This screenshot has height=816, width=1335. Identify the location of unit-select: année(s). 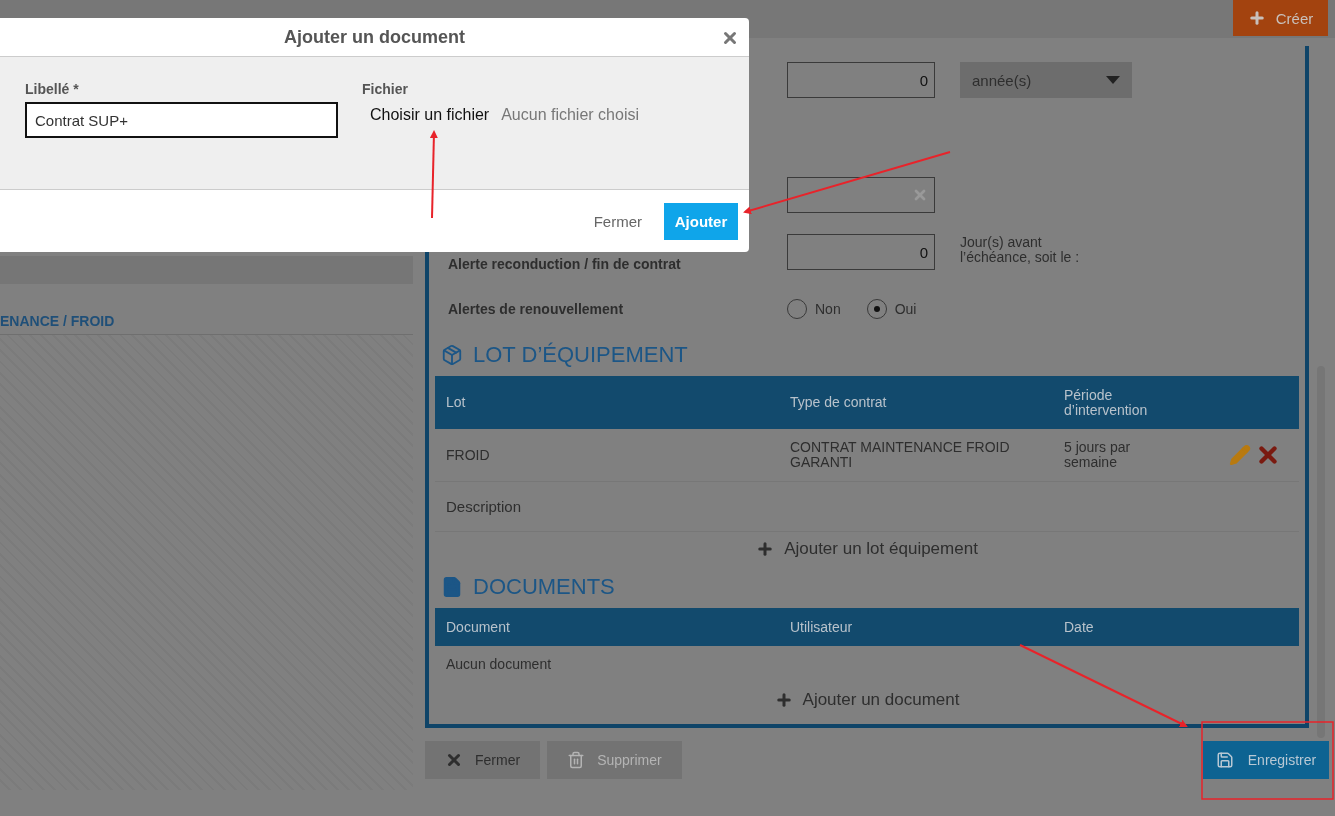
(1046, 80).